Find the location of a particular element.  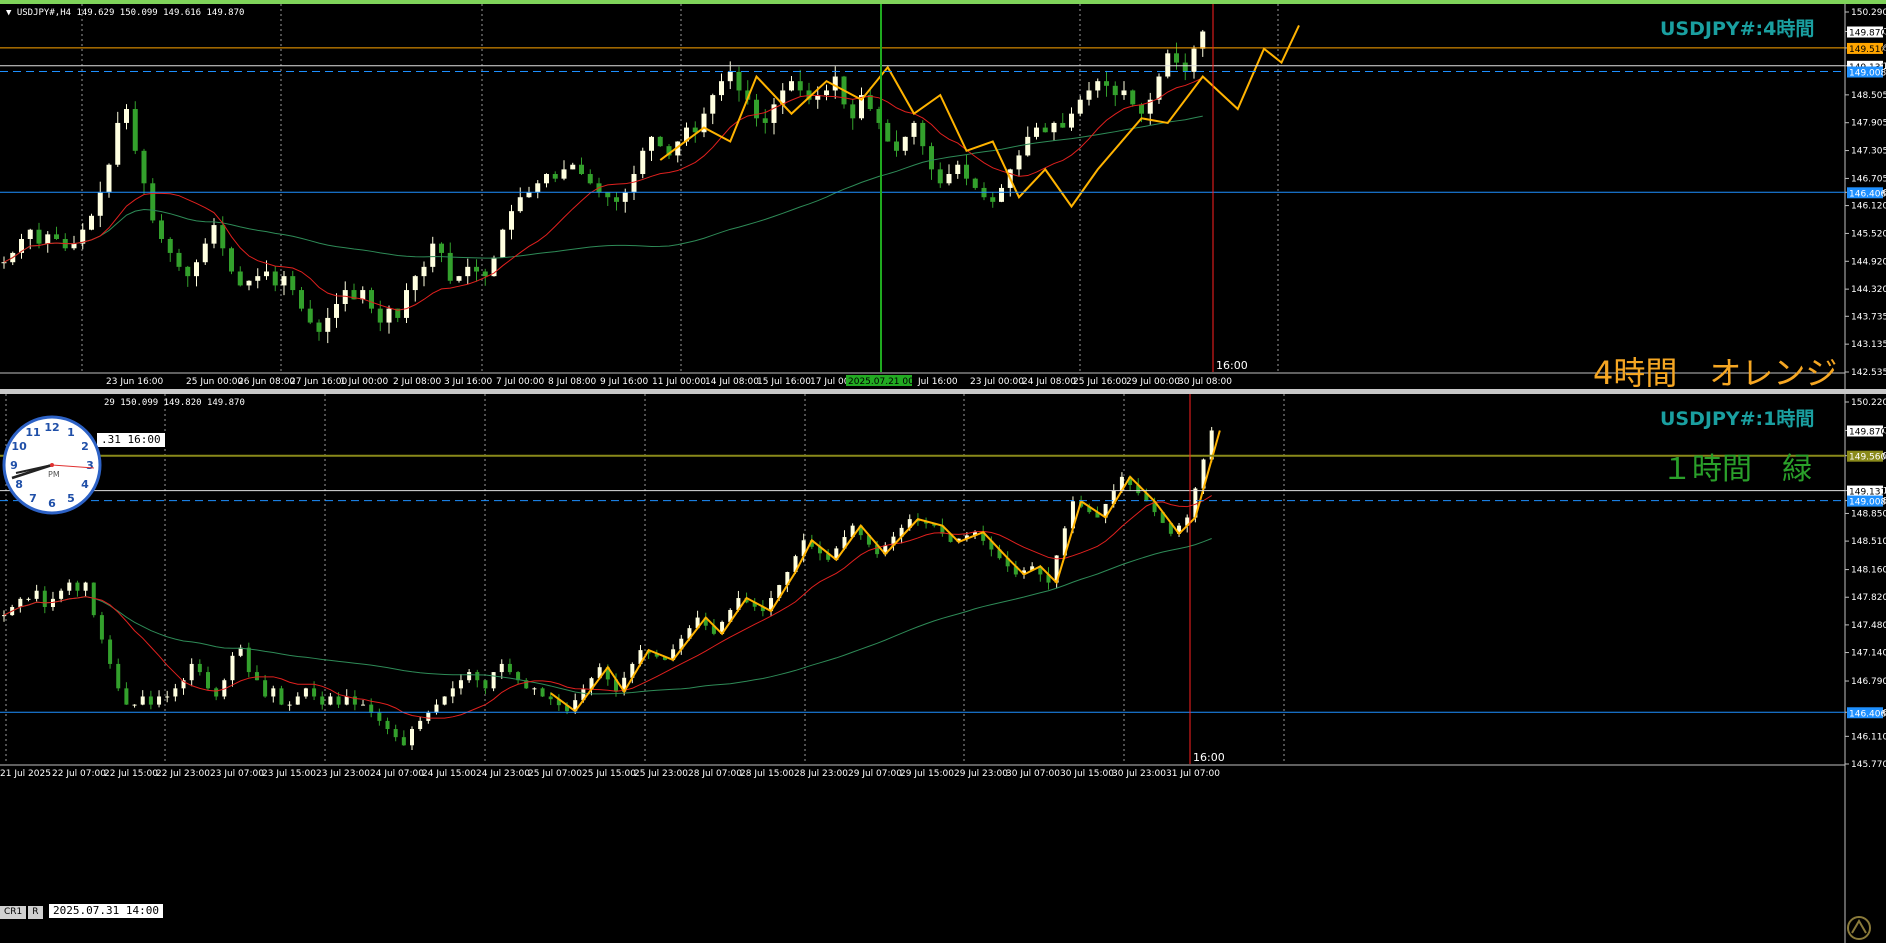

price-tick-label: 142.535 is located at coordinates (1868, 373).